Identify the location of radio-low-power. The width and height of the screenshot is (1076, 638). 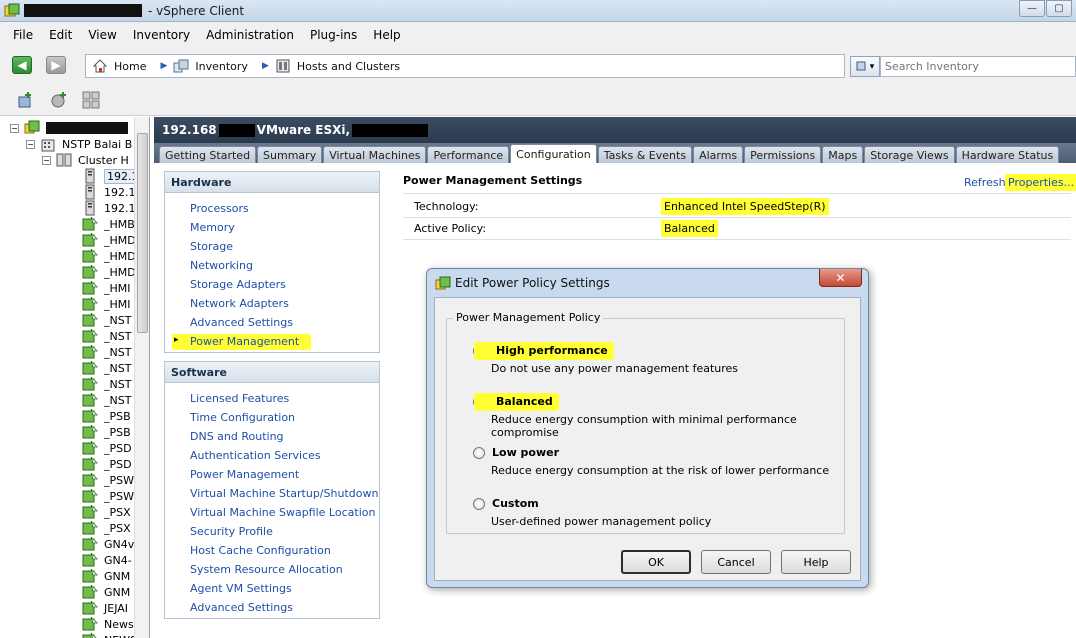
(479, 453).